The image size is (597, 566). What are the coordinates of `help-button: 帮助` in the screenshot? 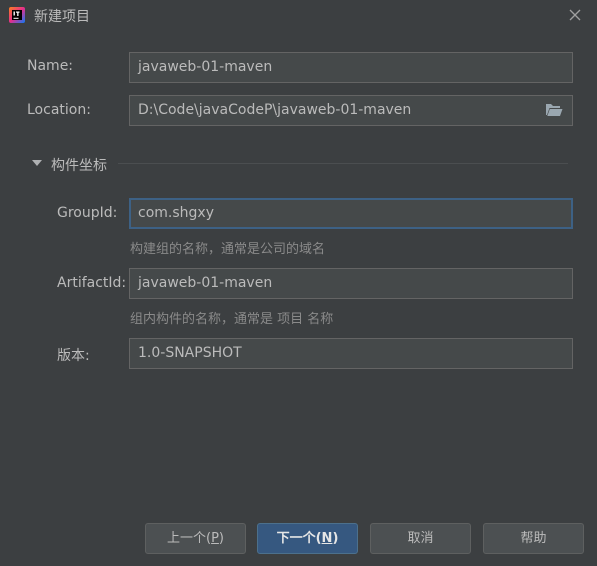 It's located at (533, 538).